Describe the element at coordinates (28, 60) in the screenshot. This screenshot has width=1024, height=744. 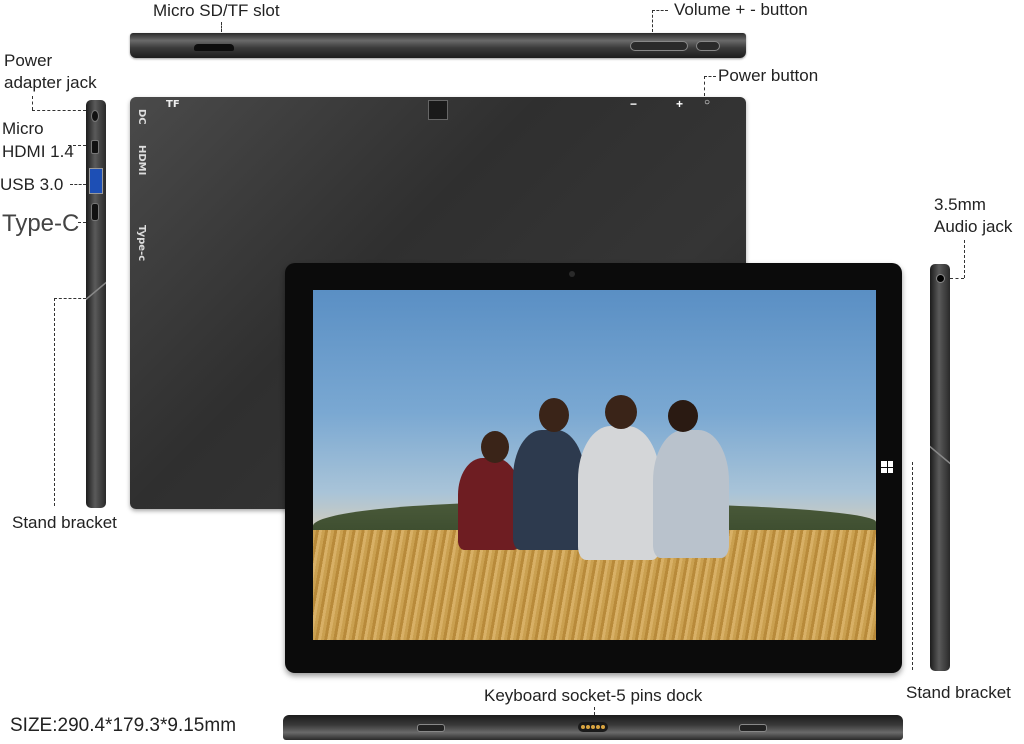
I see `power-adapter-label-line1: Power` at that location.